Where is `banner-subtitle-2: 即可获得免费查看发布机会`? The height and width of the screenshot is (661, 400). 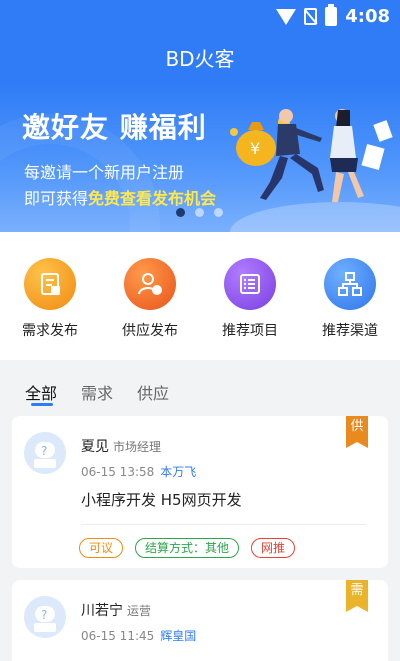 banner-subtitle-2: 即可获得免费查看发布机会 is located at coordinates (120, 197).